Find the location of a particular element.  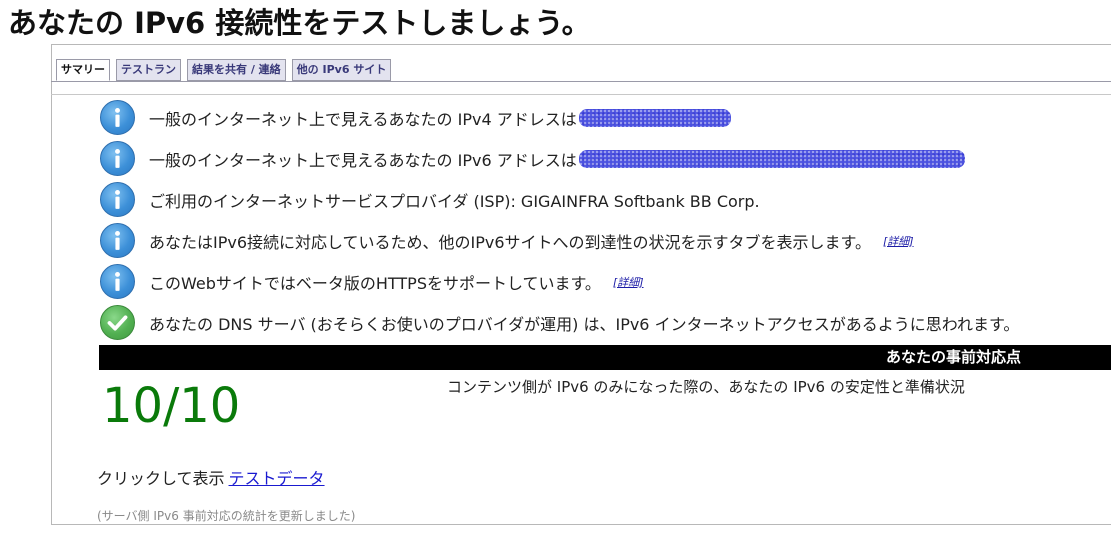

redacted-ipv6-address is located at coordinates (771, 158).